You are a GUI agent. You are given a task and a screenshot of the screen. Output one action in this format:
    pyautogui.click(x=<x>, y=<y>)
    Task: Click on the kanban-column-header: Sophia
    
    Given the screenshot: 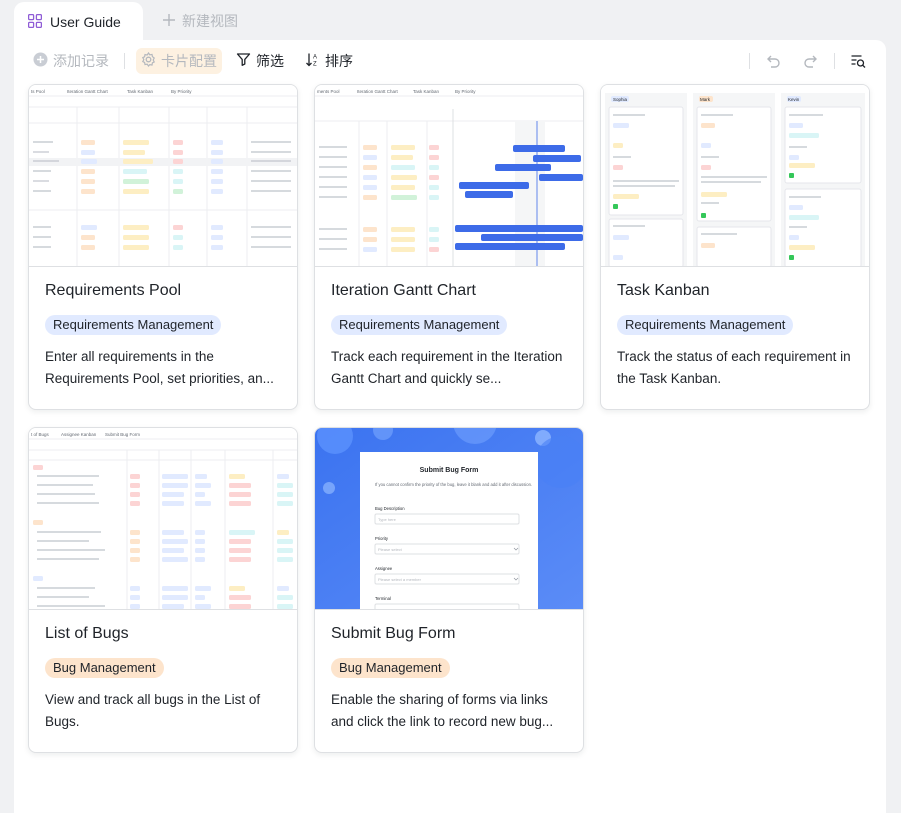 What is the action you would take?
    pyautogui.click(x=620, y=99)
    